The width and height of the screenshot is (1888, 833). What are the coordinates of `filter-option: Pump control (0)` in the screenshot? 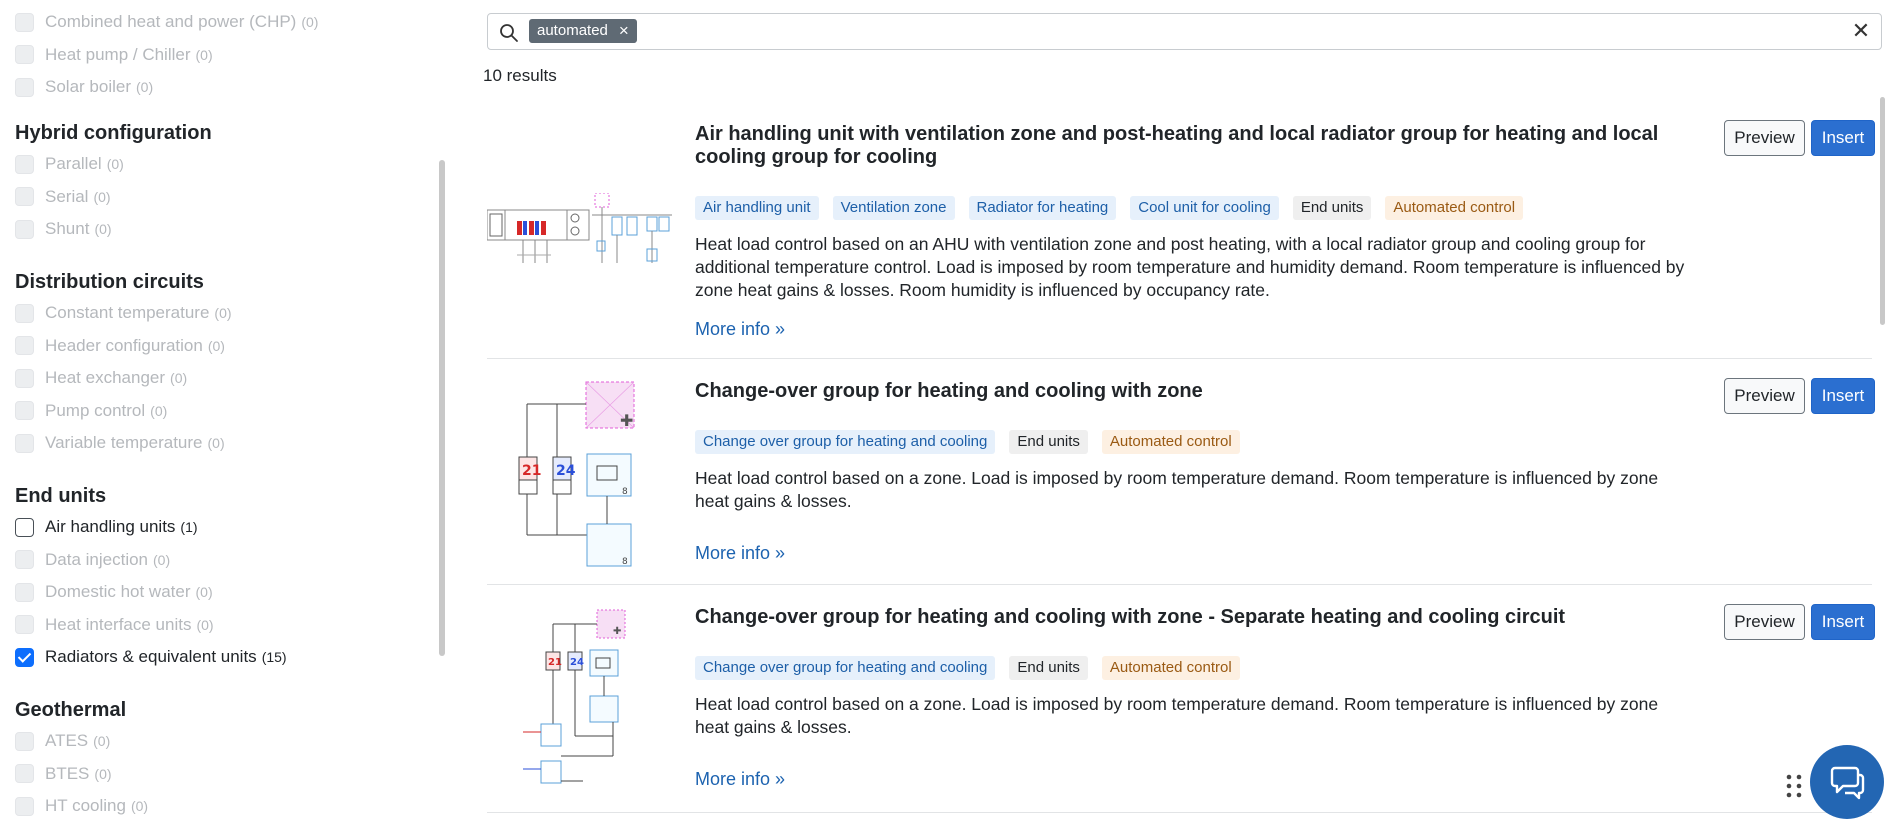 It's located at (123, 411).